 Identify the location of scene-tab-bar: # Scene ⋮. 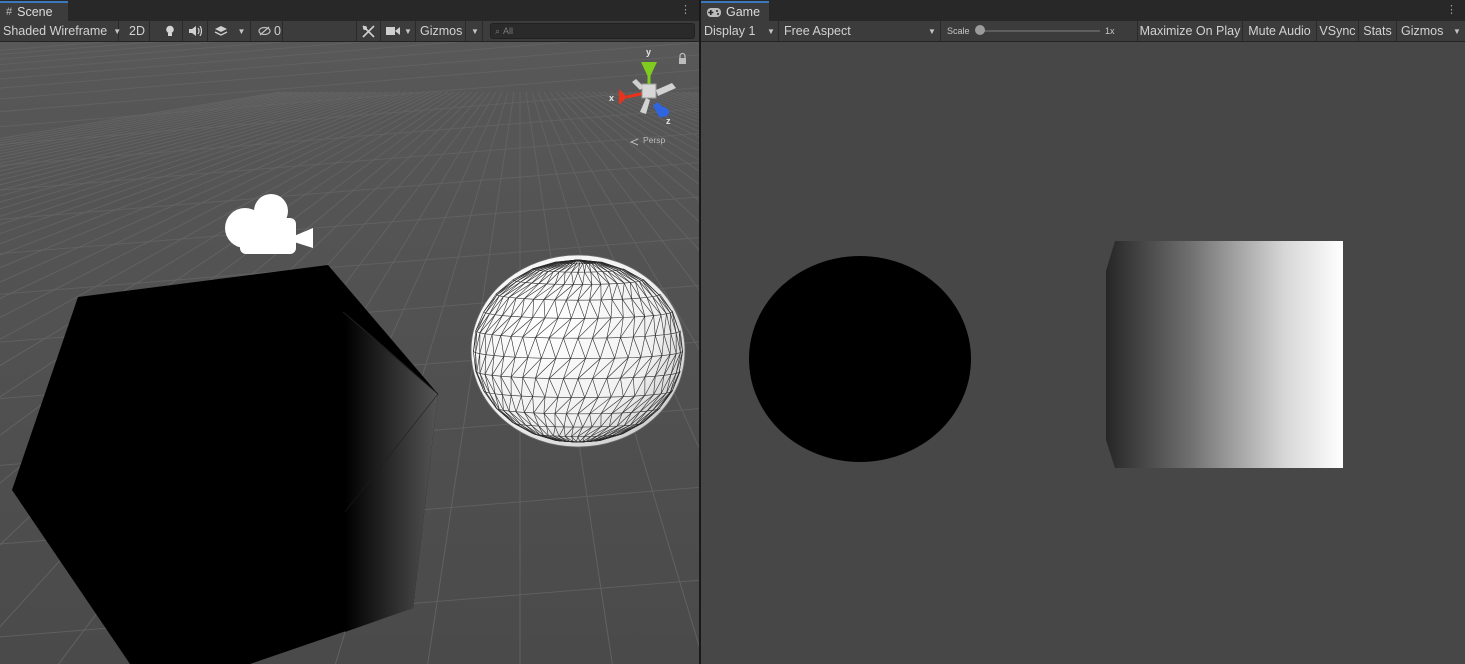
(349, 11).